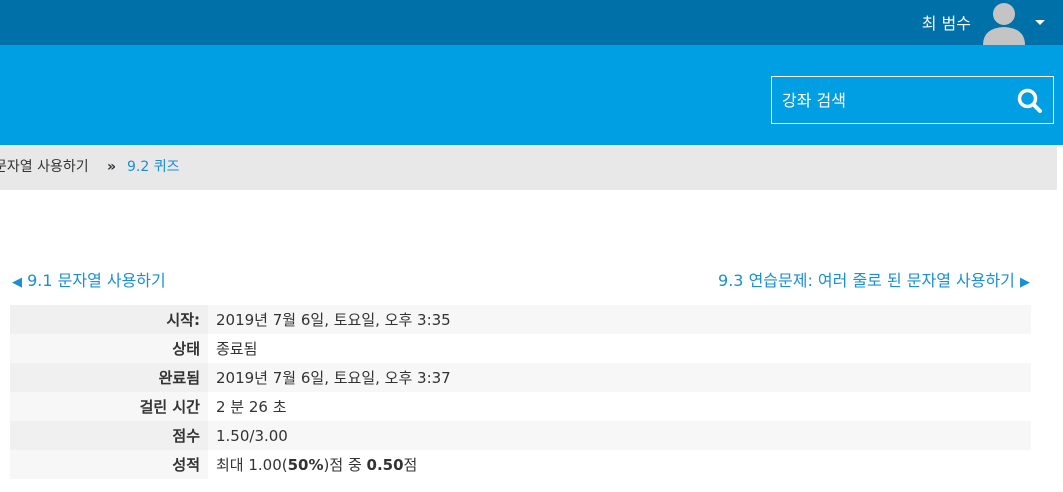 This screenshot has height=492, width=1063. Describe the element at coordinates (44, 167) in the screenshot. I see `breadcrumb-item-prev: 문자열 사용하기` at that location.